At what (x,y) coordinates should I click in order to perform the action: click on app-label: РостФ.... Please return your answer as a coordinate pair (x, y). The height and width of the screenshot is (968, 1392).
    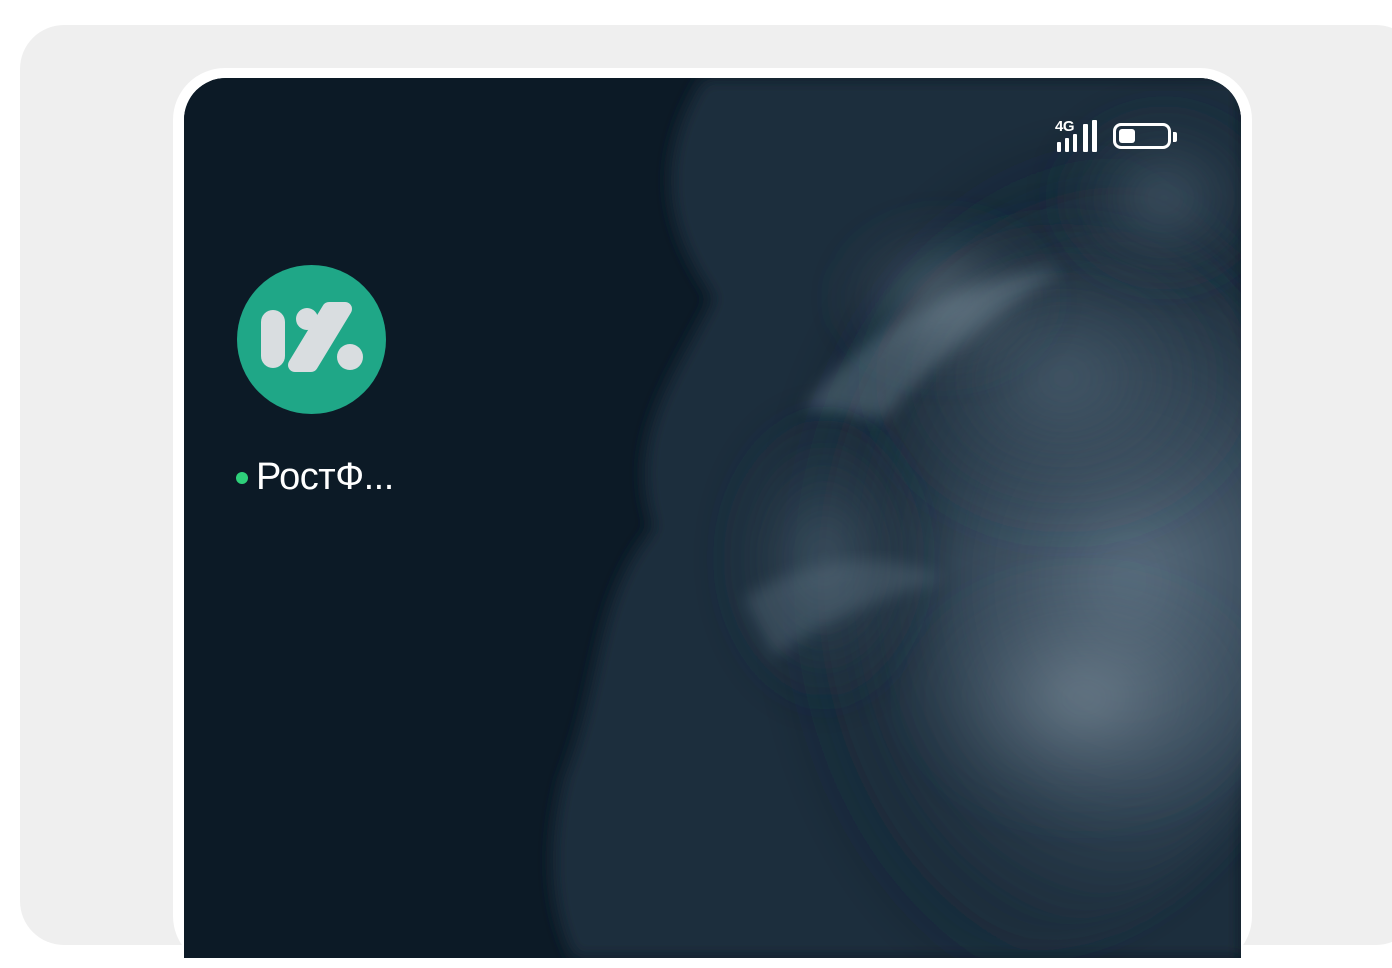
    Looking at the image, I should click on (325, 477).